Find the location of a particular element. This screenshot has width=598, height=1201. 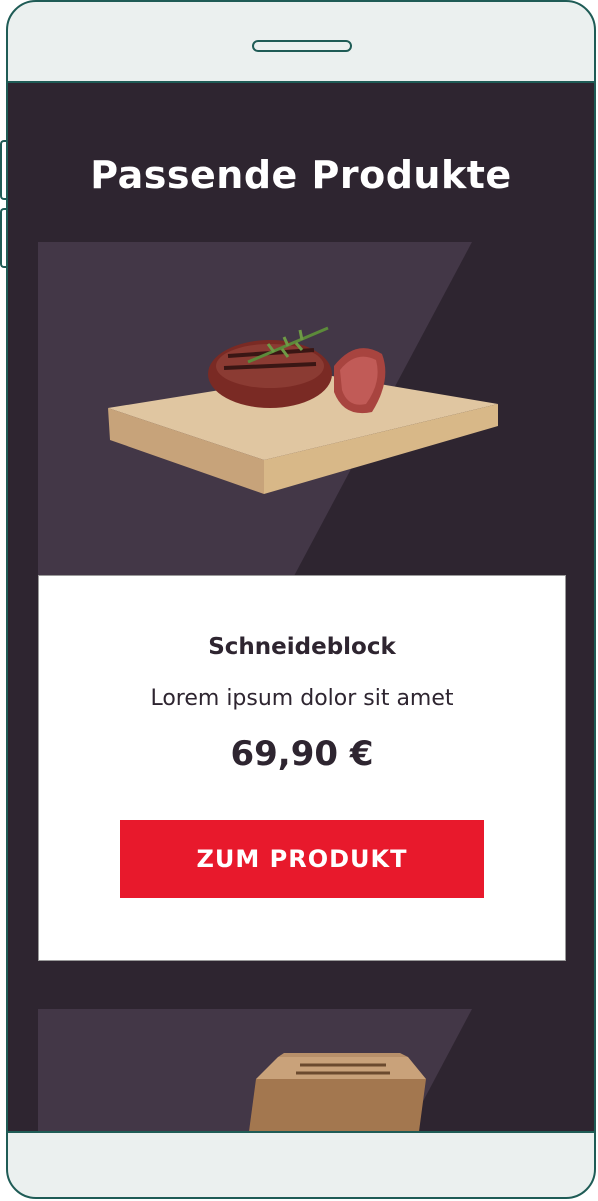

section-title: Passende Produkte is located at coordinates (301, 175).